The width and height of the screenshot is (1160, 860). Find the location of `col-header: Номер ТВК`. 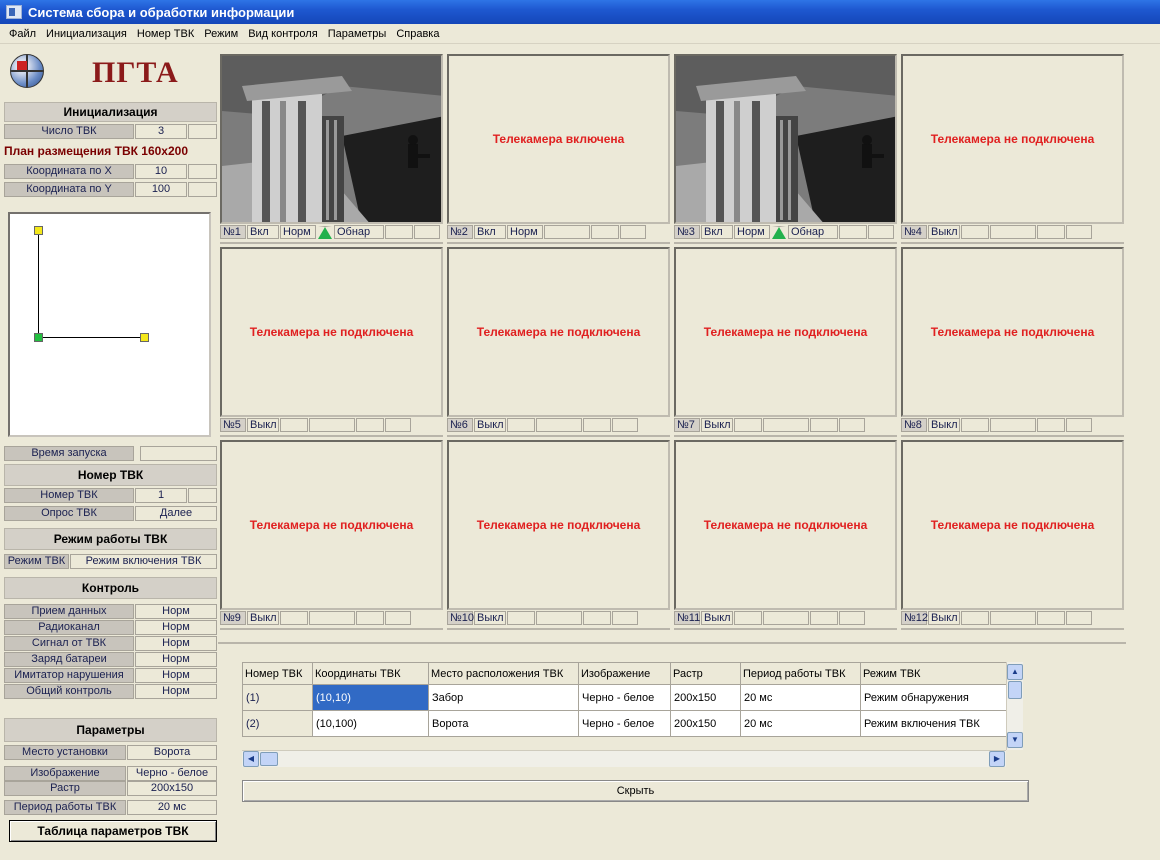

col-header: Номер ТВК is located at coordinates (277, 673).